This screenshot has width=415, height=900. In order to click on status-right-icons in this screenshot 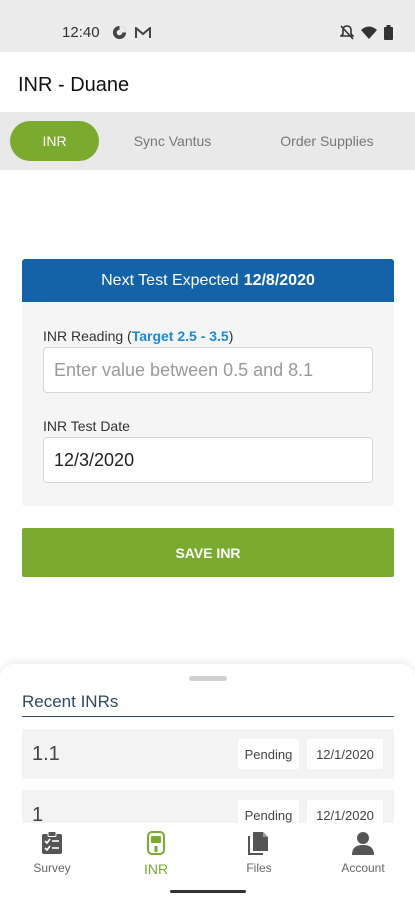, I will do `click(366, 35)`.